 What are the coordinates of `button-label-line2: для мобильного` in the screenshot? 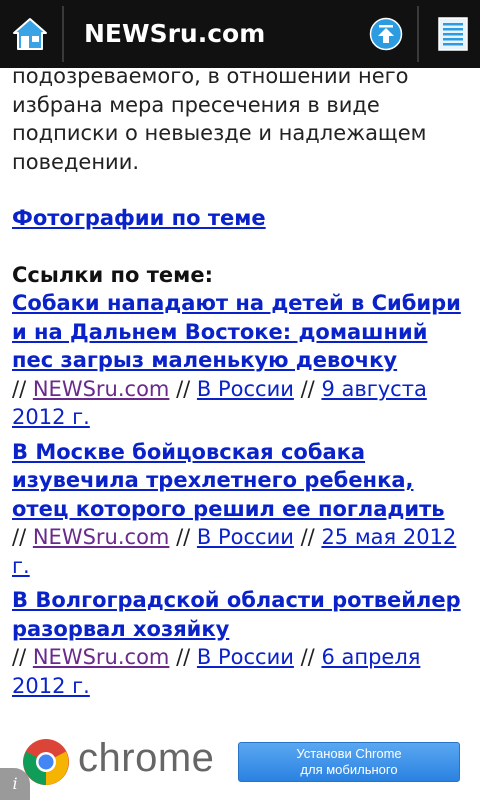 It's located at (349, 769).